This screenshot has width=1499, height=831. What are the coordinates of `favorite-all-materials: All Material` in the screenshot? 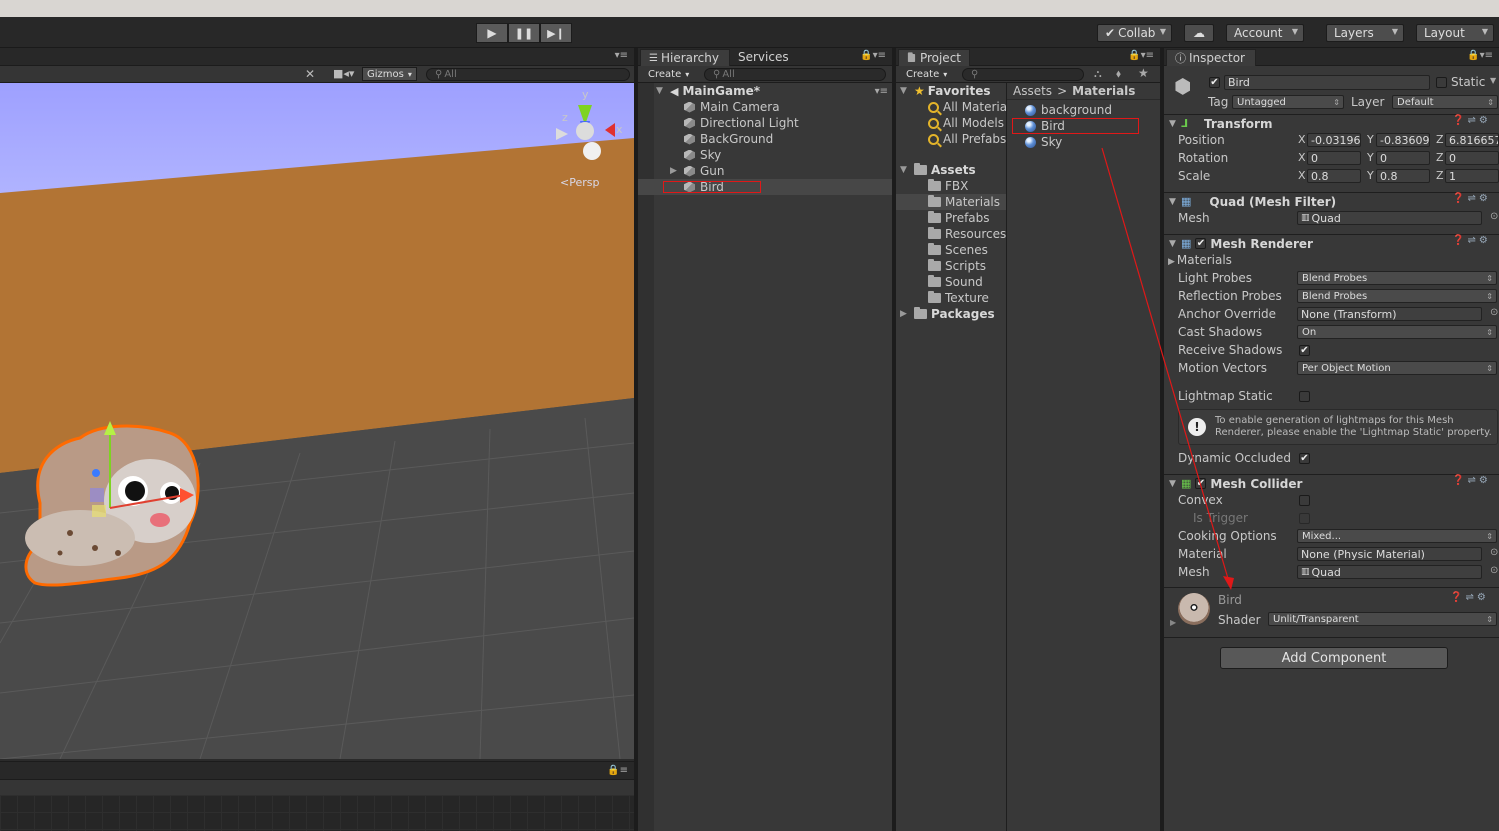 It's located at (969, 107).